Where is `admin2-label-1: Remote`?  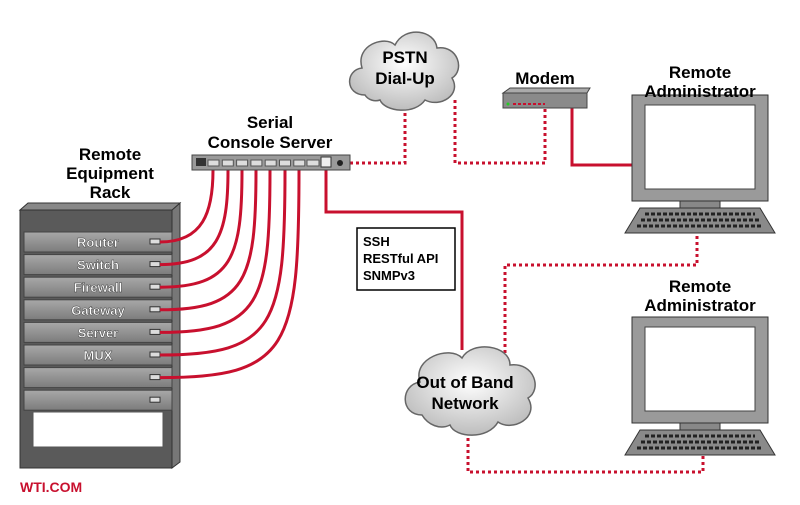
admin2-label-1: Remote is located at coordinates (700, 286).